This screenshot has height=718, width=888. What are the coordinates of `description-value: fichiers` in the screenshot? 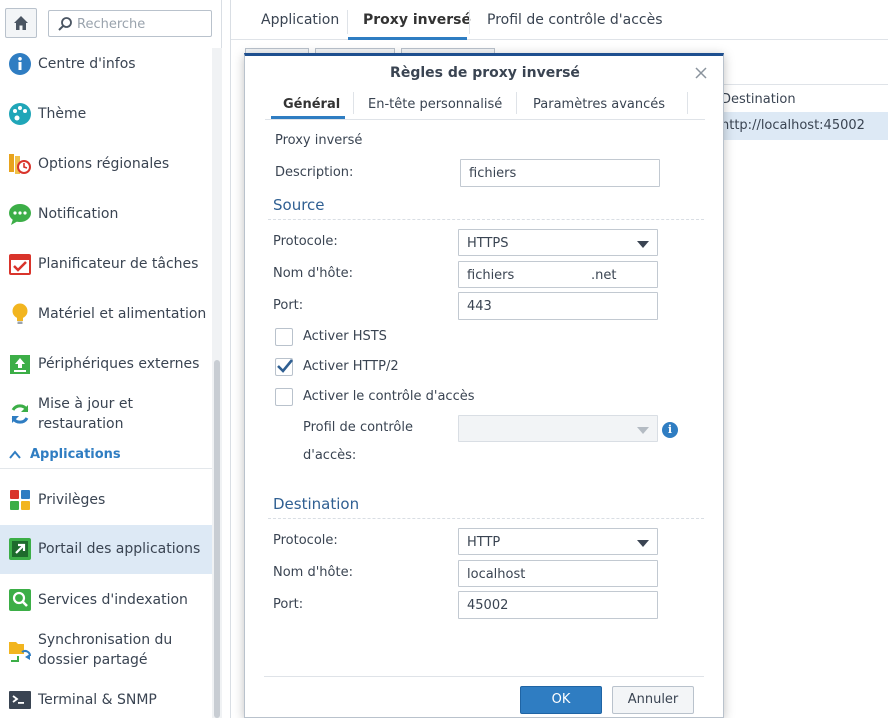 It's located at (493, 173).